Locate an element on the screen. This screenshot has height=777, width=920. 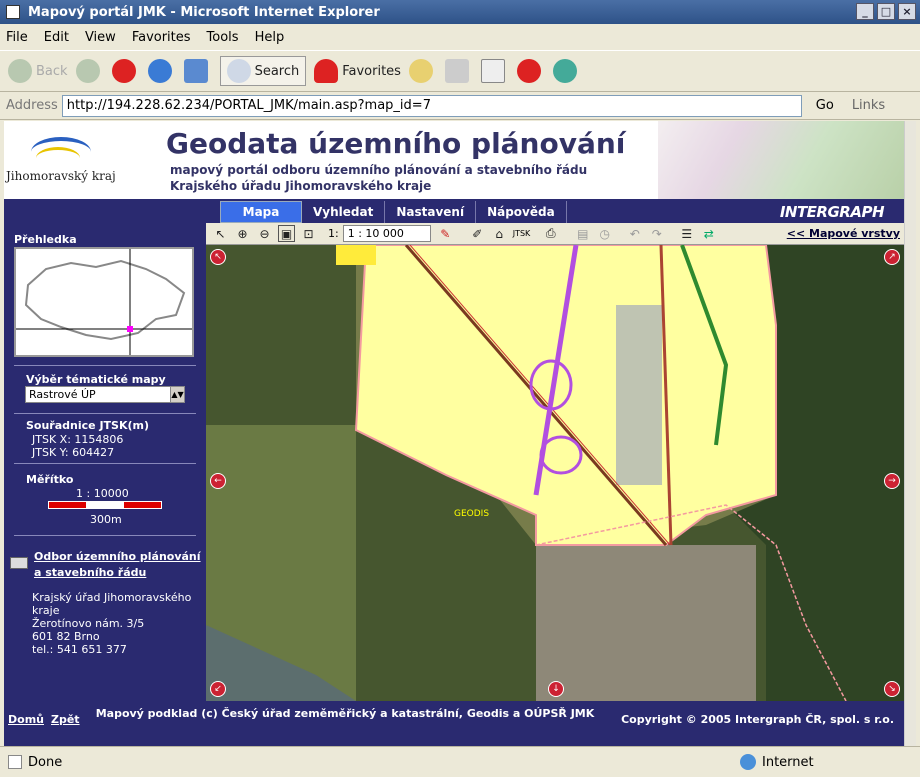
tab-nastaveni: Nastavení is located at coordinates (431, 212).